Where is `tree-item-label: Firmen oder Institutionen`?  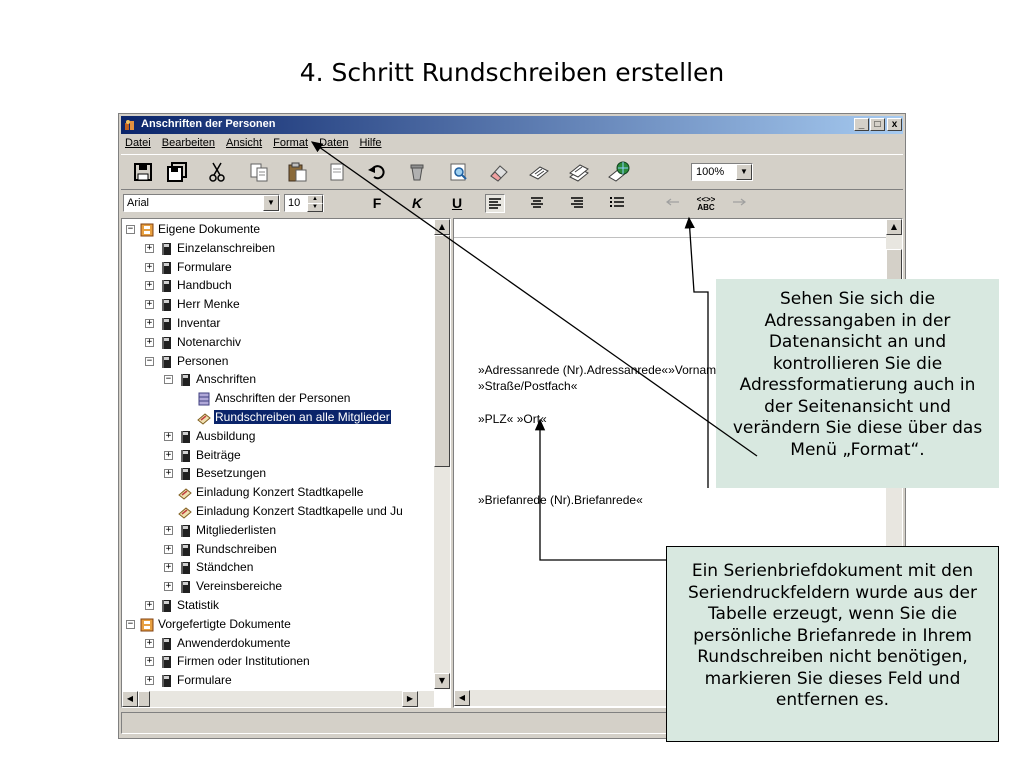 tree-item-label: Firmen oder Institutionen is located at coordinates (243, 661).